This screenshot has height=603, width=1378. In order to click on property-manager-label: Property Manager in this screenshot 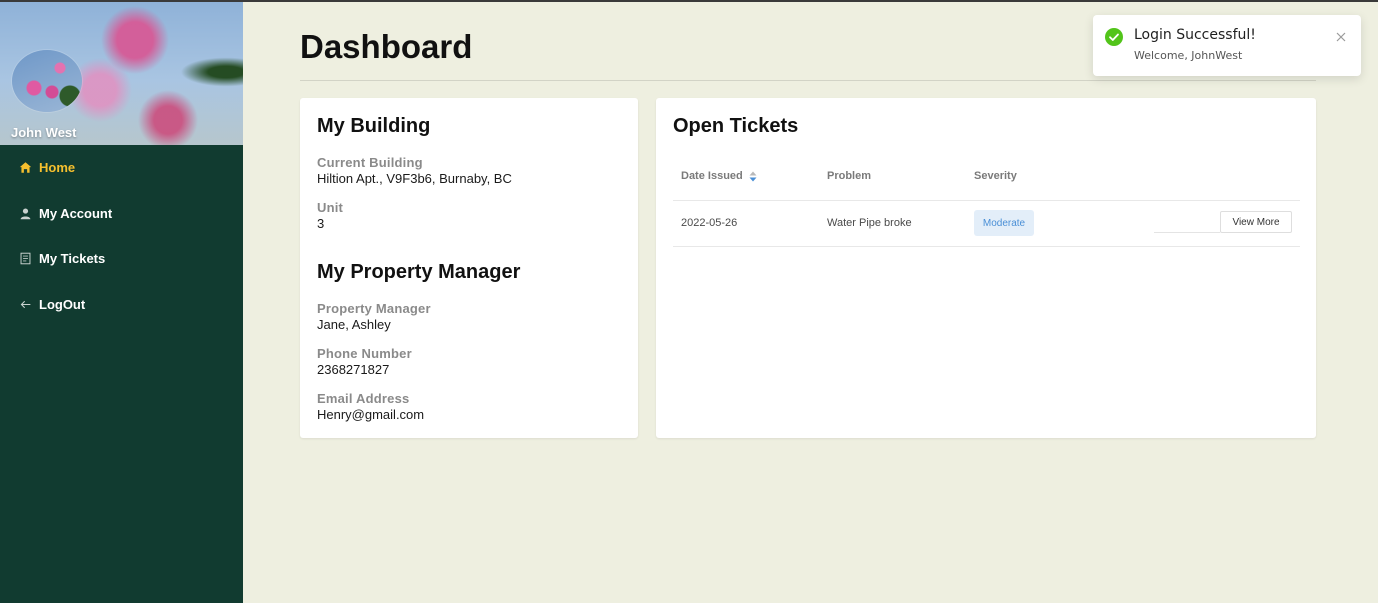, I will do `click(374, 308)`.